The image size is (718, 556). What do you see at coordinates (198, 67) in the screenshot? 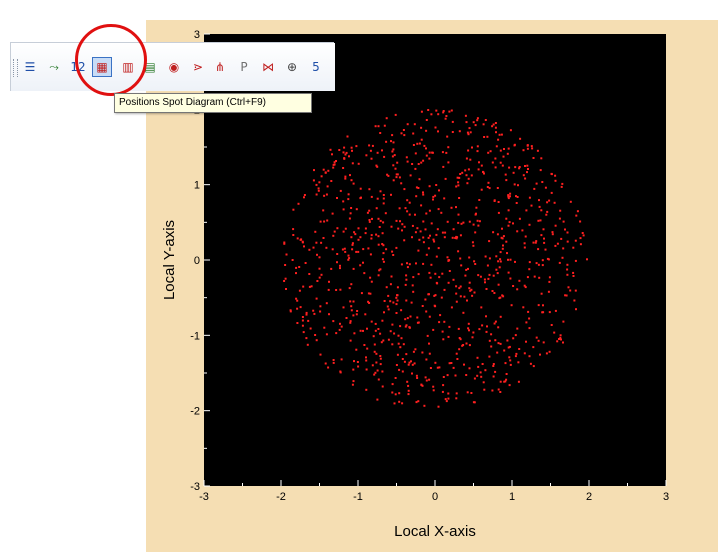
I see `beam-icon: ⋗` at bounding box center [198, 67].